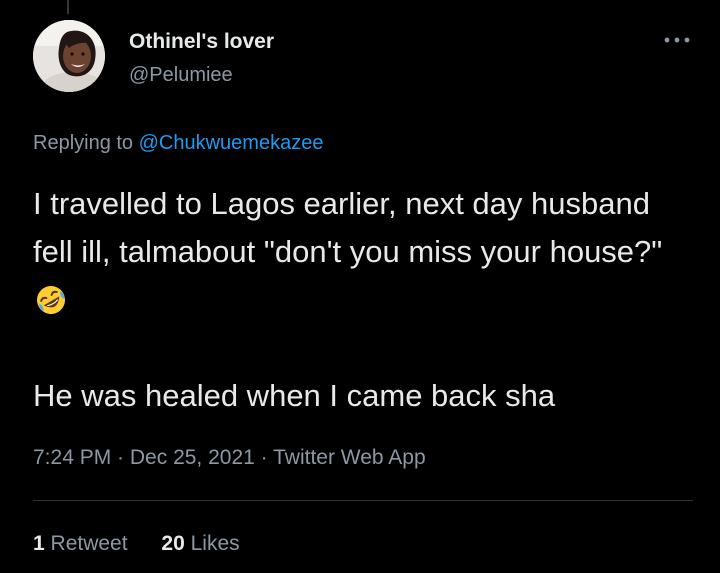 This screenshot has height=573, width=720. What do you see at coordinates (51, 300) in the screenshot?
I see `rolling-on-the-floor-laughing-emoji-icon` at bounding box center [51, 300].